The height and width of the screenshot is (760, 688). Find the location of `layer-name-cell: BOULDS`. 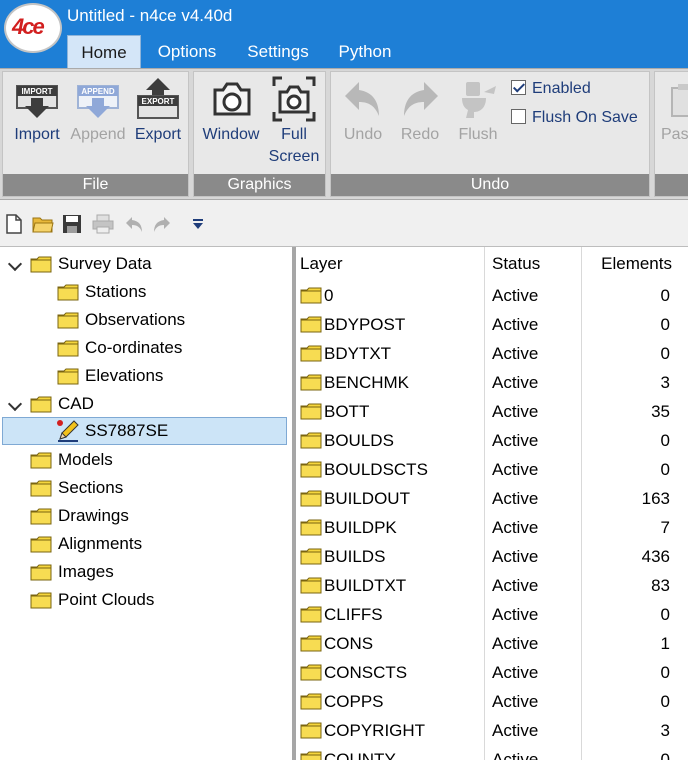

layer-name-cell: BOULDS is located at coordinates (359, 440).